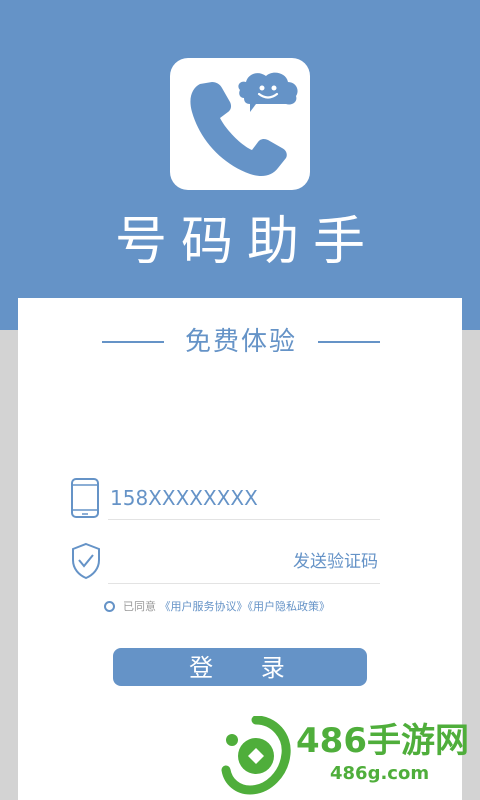  I want to click on phone-with-chat-bubble-icon, so click(240, 124).